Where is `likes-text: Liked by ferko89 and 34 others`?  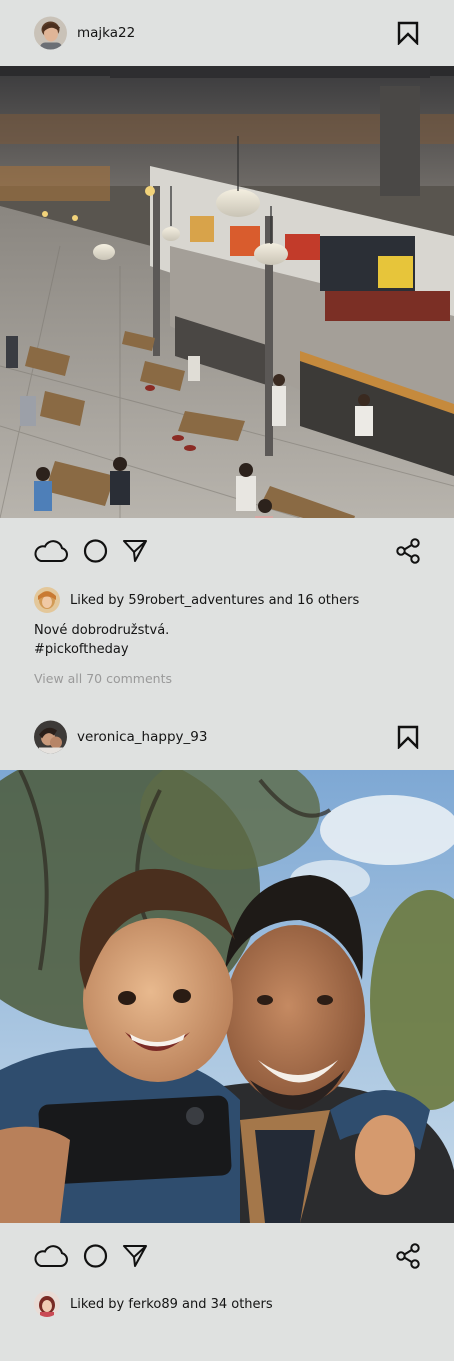
likes-text: Liked by ferko89 and 34 others is located at coordinates (171, 1304).